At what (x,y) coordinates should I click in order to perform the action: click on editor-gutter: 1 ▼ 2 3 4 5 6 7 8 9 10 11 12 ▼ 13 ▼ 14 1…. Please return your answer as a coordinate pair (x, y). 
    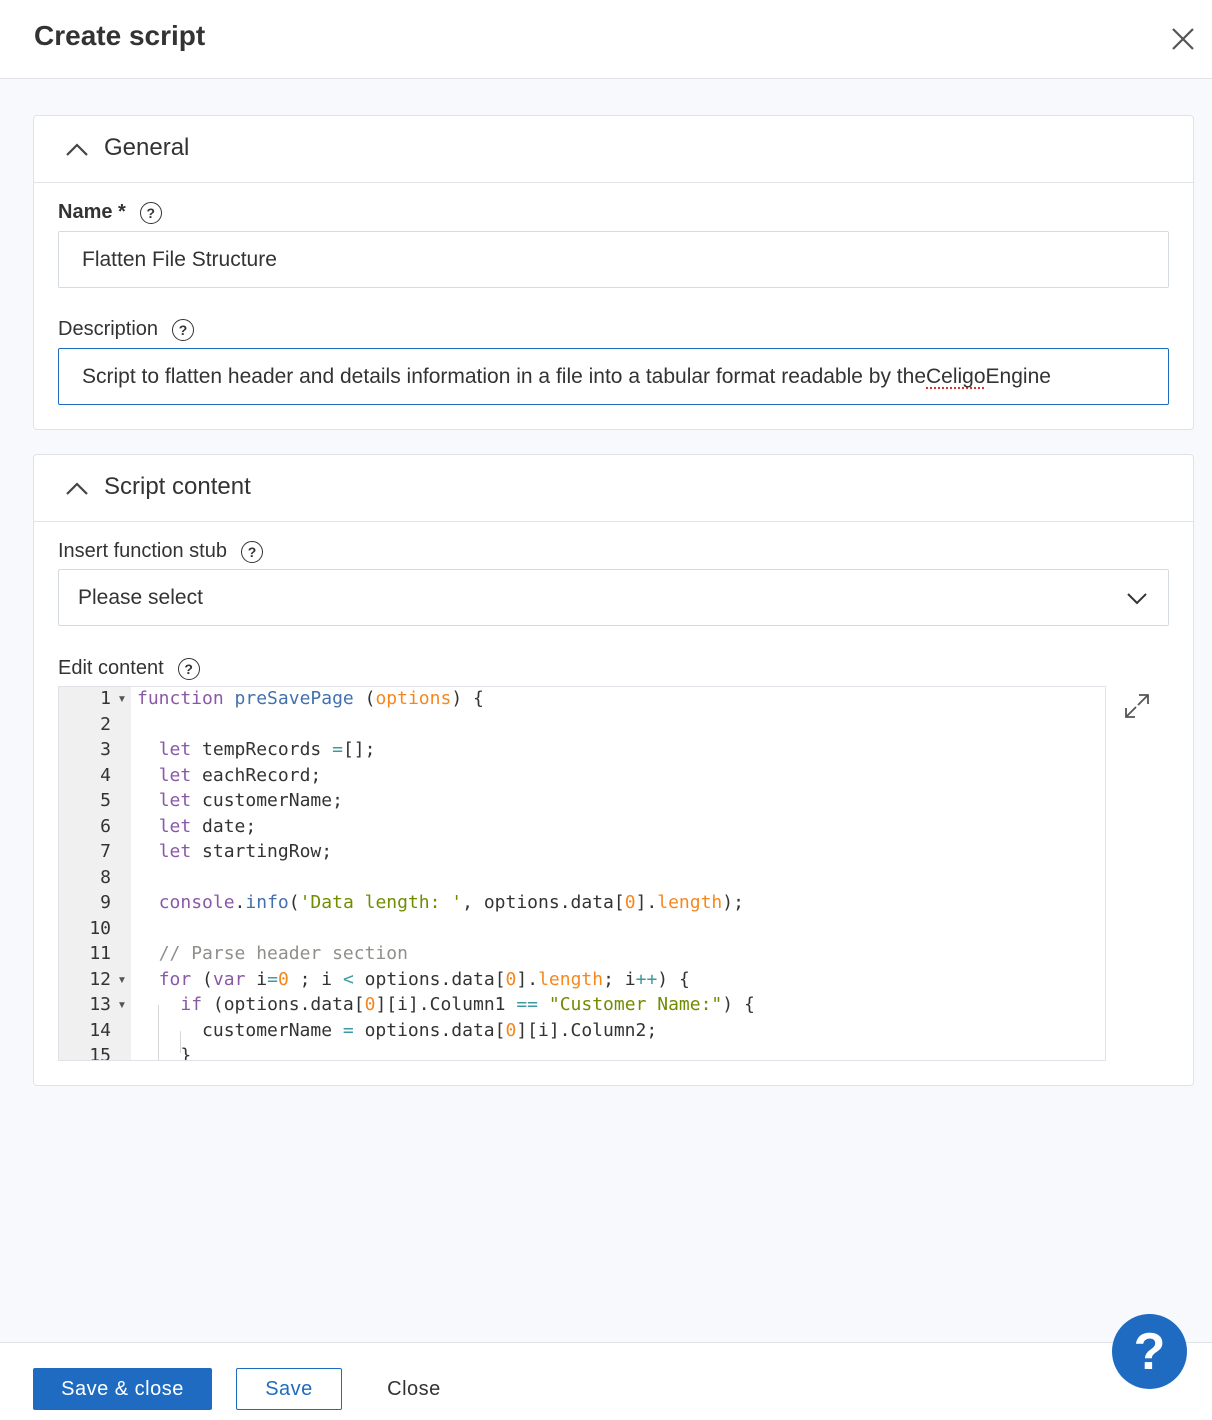
    Looking at the image, I should click on (95, 873).